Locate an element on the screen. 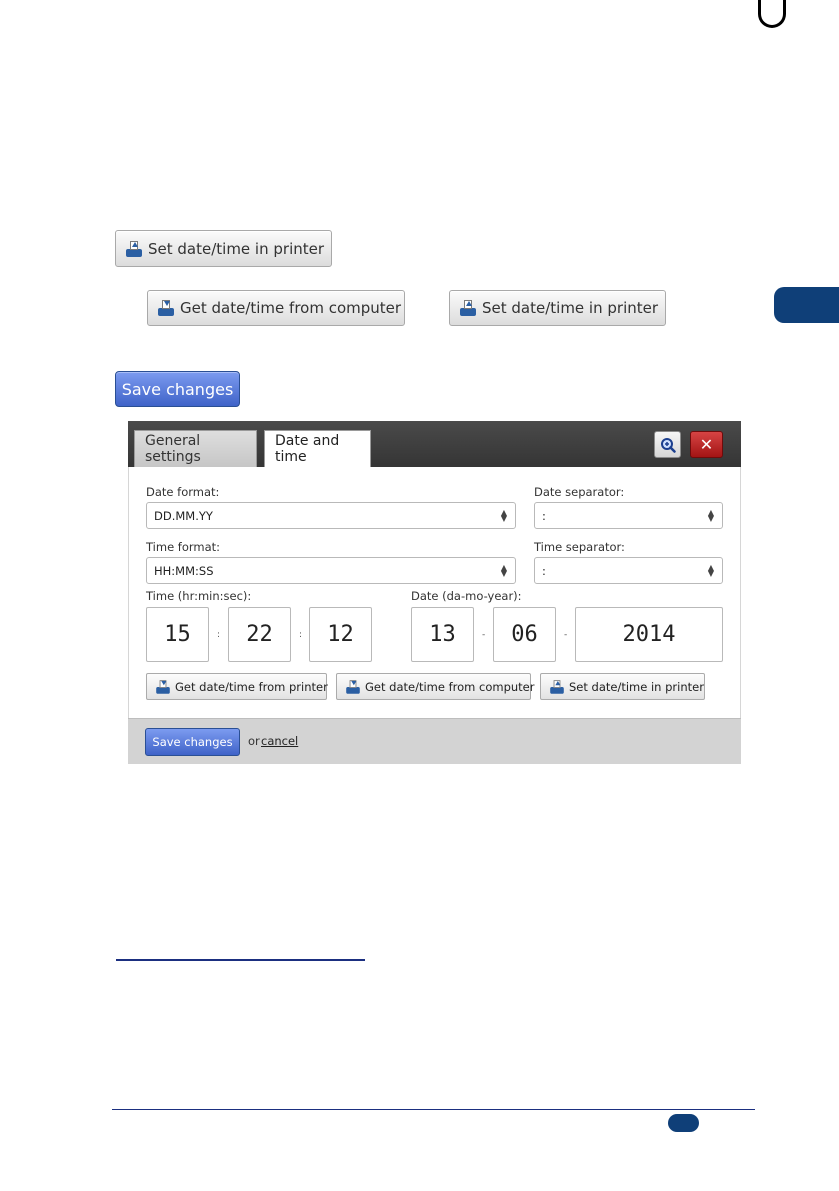 Image resolution: width=839 pixels, height=1191 pixels. zoom-icon is located at coordinates (668, 445).